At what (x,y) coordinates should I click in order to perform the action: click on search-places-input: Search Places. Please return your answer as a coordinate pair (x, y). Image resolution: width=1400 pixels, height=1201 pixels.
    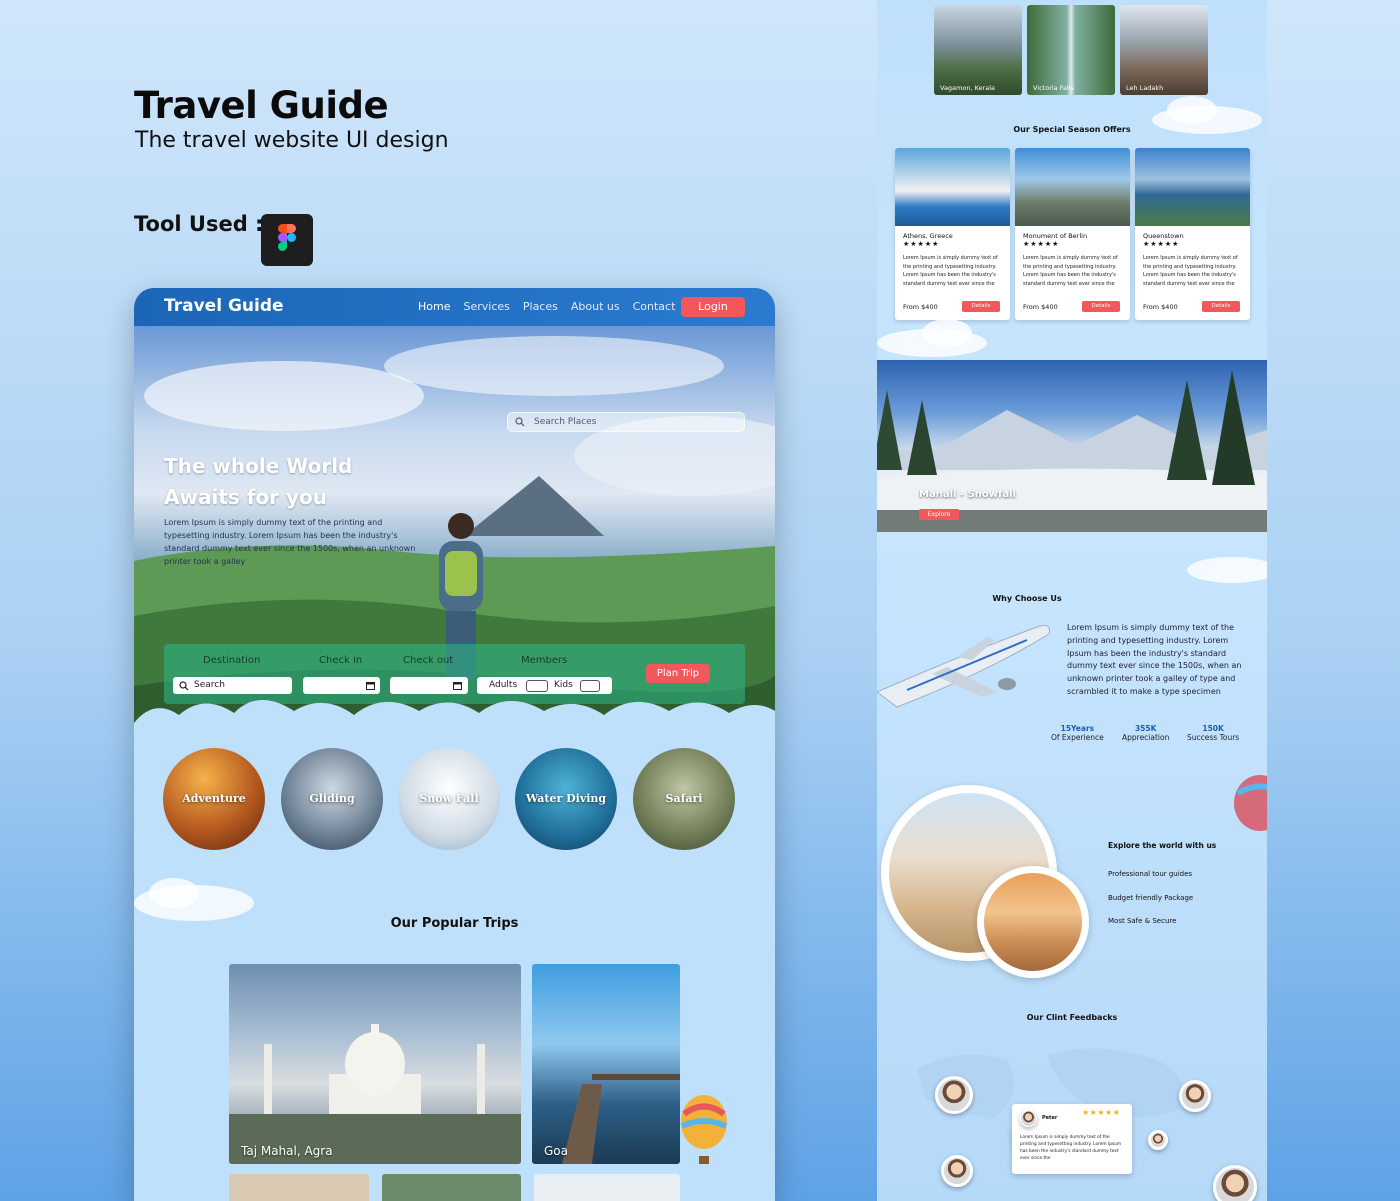
    Looking at the image, I should click on (626, 422).